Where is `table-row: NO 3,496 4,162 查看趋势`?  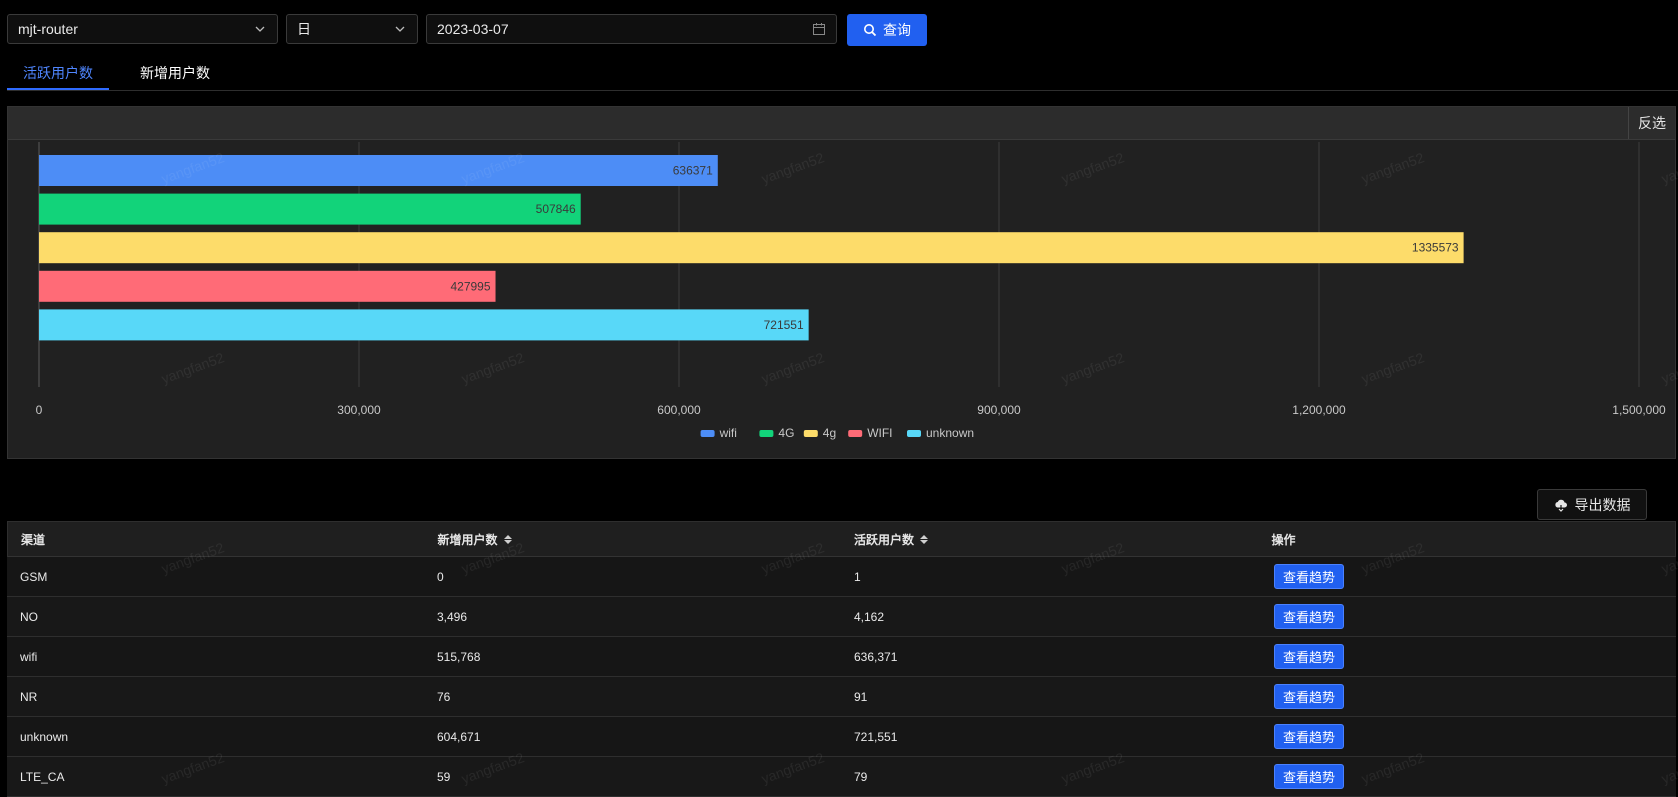
table-row: NO 3,496 4,162 查看趋势 is located at coordinates (841, 617).